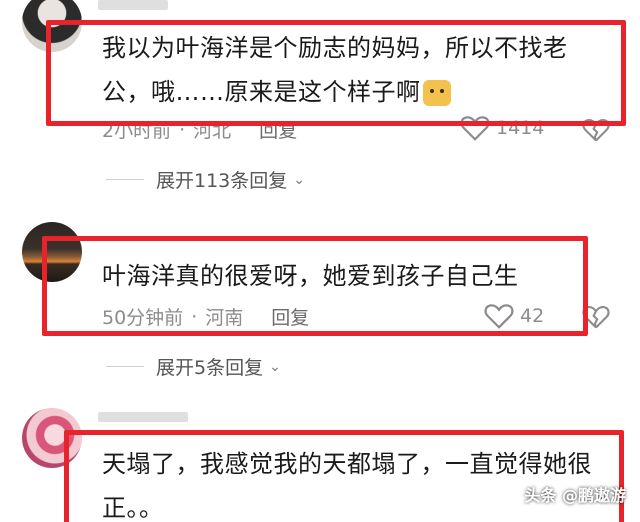  I want to click on comment-text: 天塌了，我感觉我的天都塌了，一直觉得她很 正。。, so click(347, 482).